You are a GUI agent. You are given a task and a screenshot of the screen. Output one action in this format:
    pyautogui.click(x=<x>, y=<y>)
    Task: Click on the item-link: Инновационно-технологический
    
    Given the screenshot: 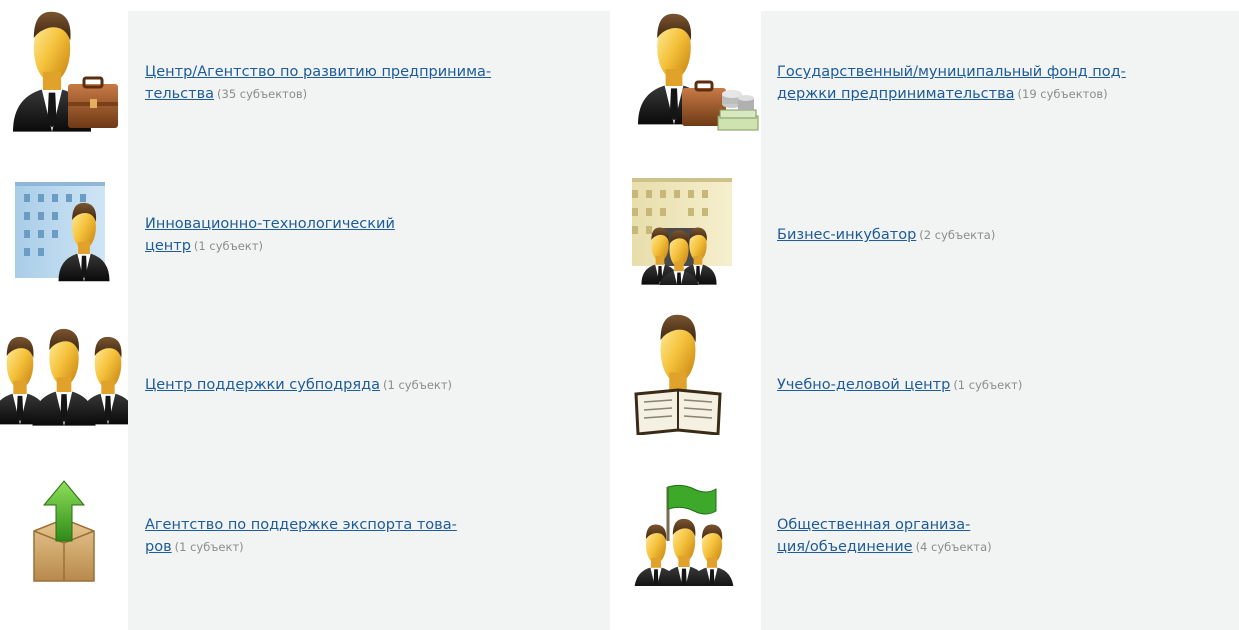 What is the action you would take?
    pyautogui.click(x=270, y=224)
    